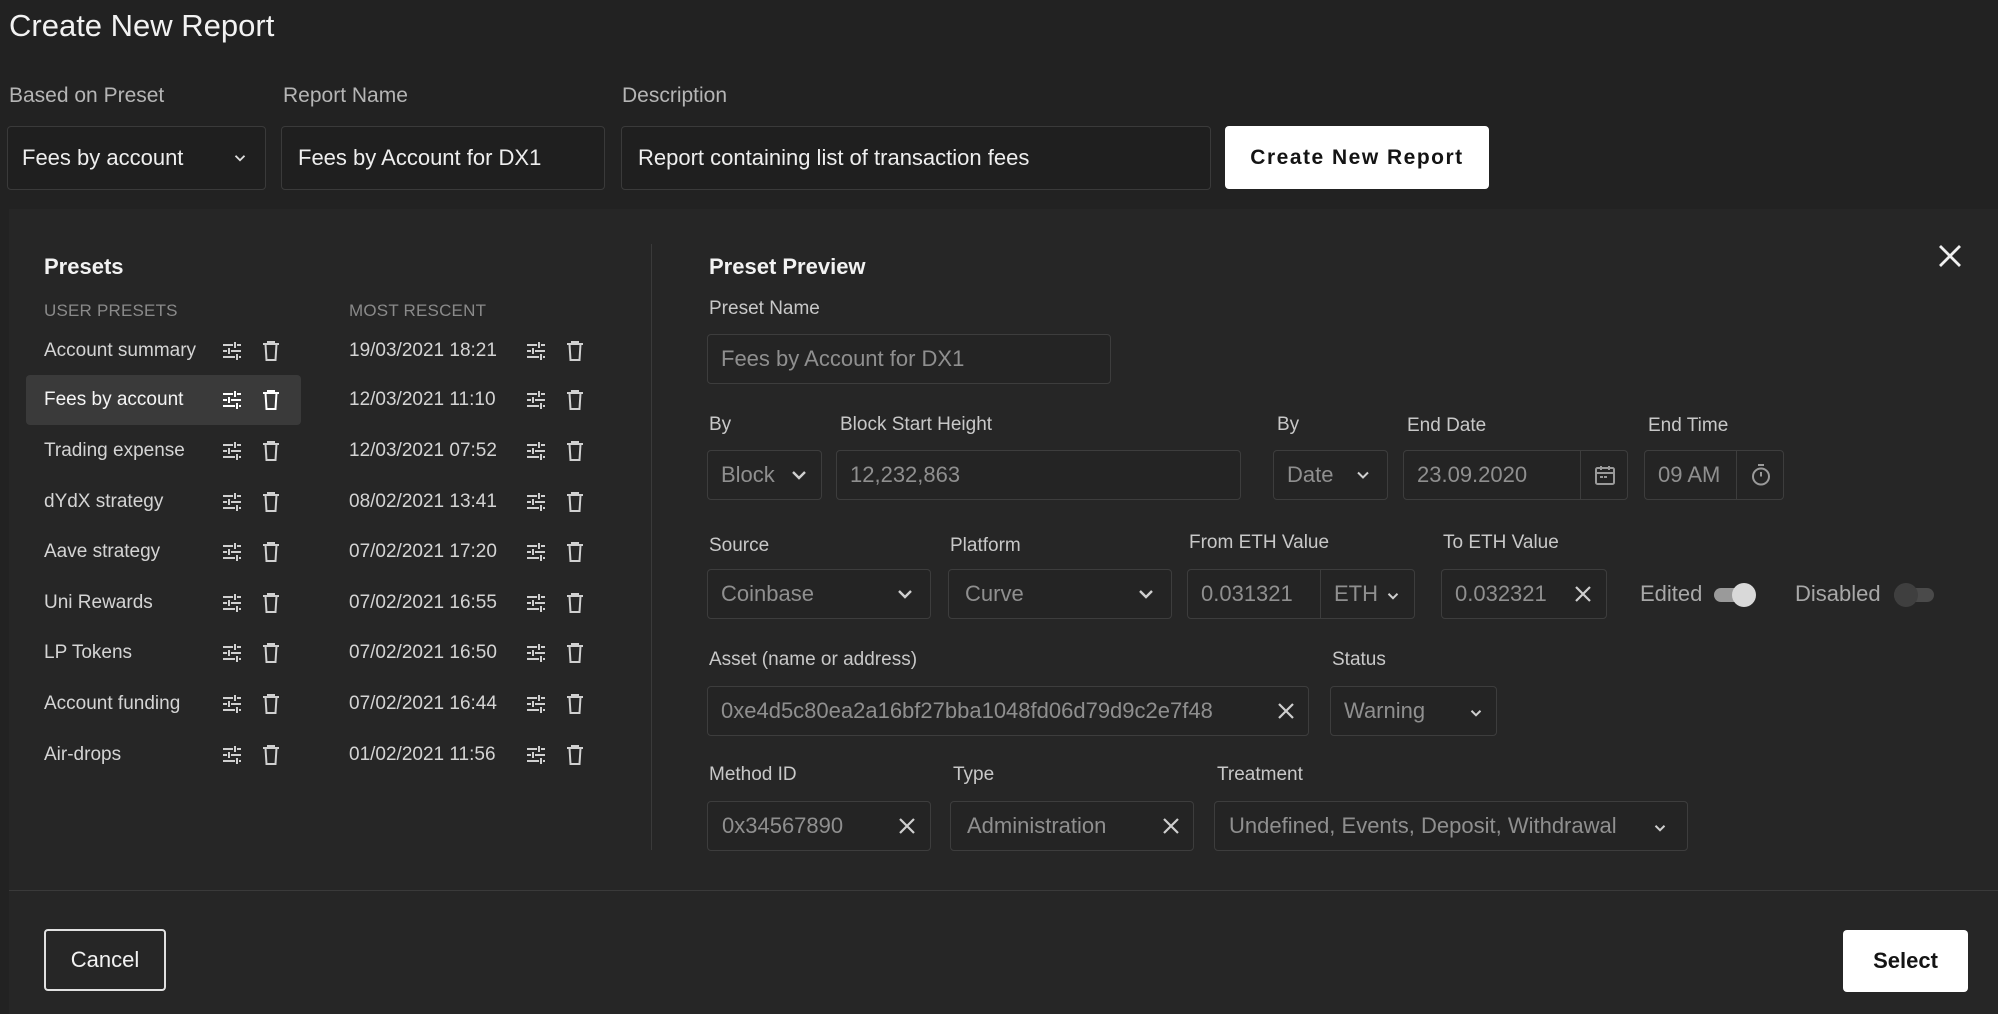 This screenshot has width=1998, height=1014. Describe the element at coordinates (1714, 475) in the screenshot. I see `end-time-input: 09 AM` at that location.